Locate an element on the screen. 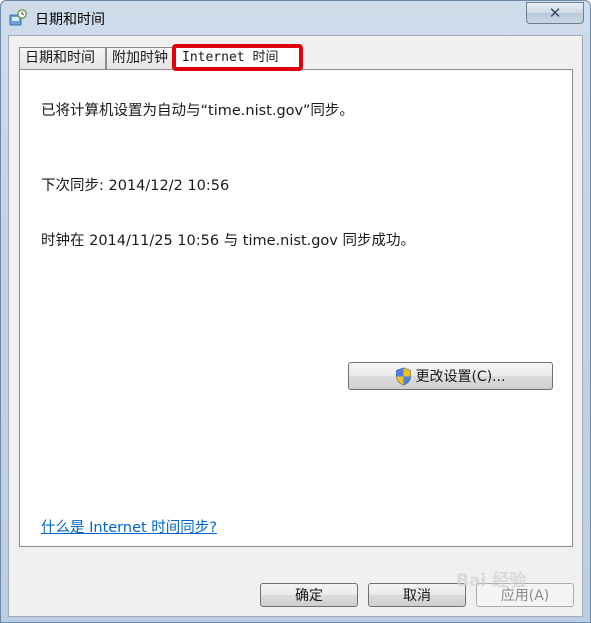  close-button: ✕ is located at coordinates (555, 13).